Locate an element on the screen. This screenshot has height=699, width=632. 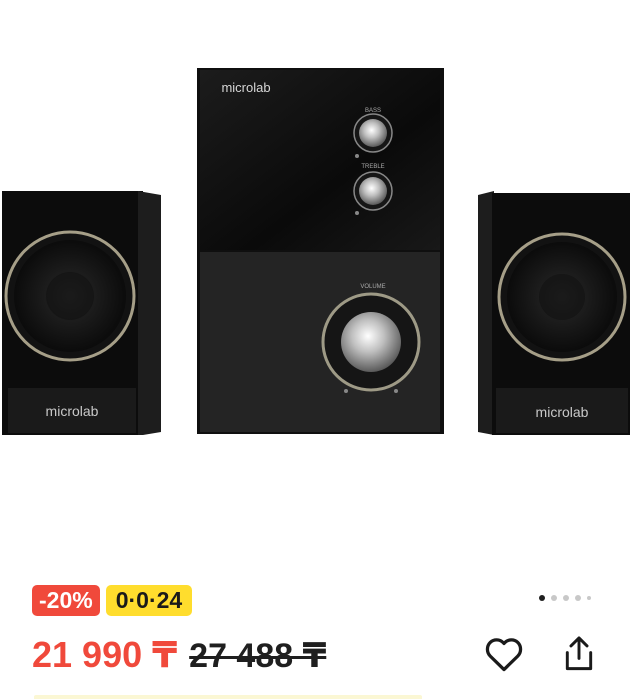
discount-badge: -20% is located at coordinates (66, 600).